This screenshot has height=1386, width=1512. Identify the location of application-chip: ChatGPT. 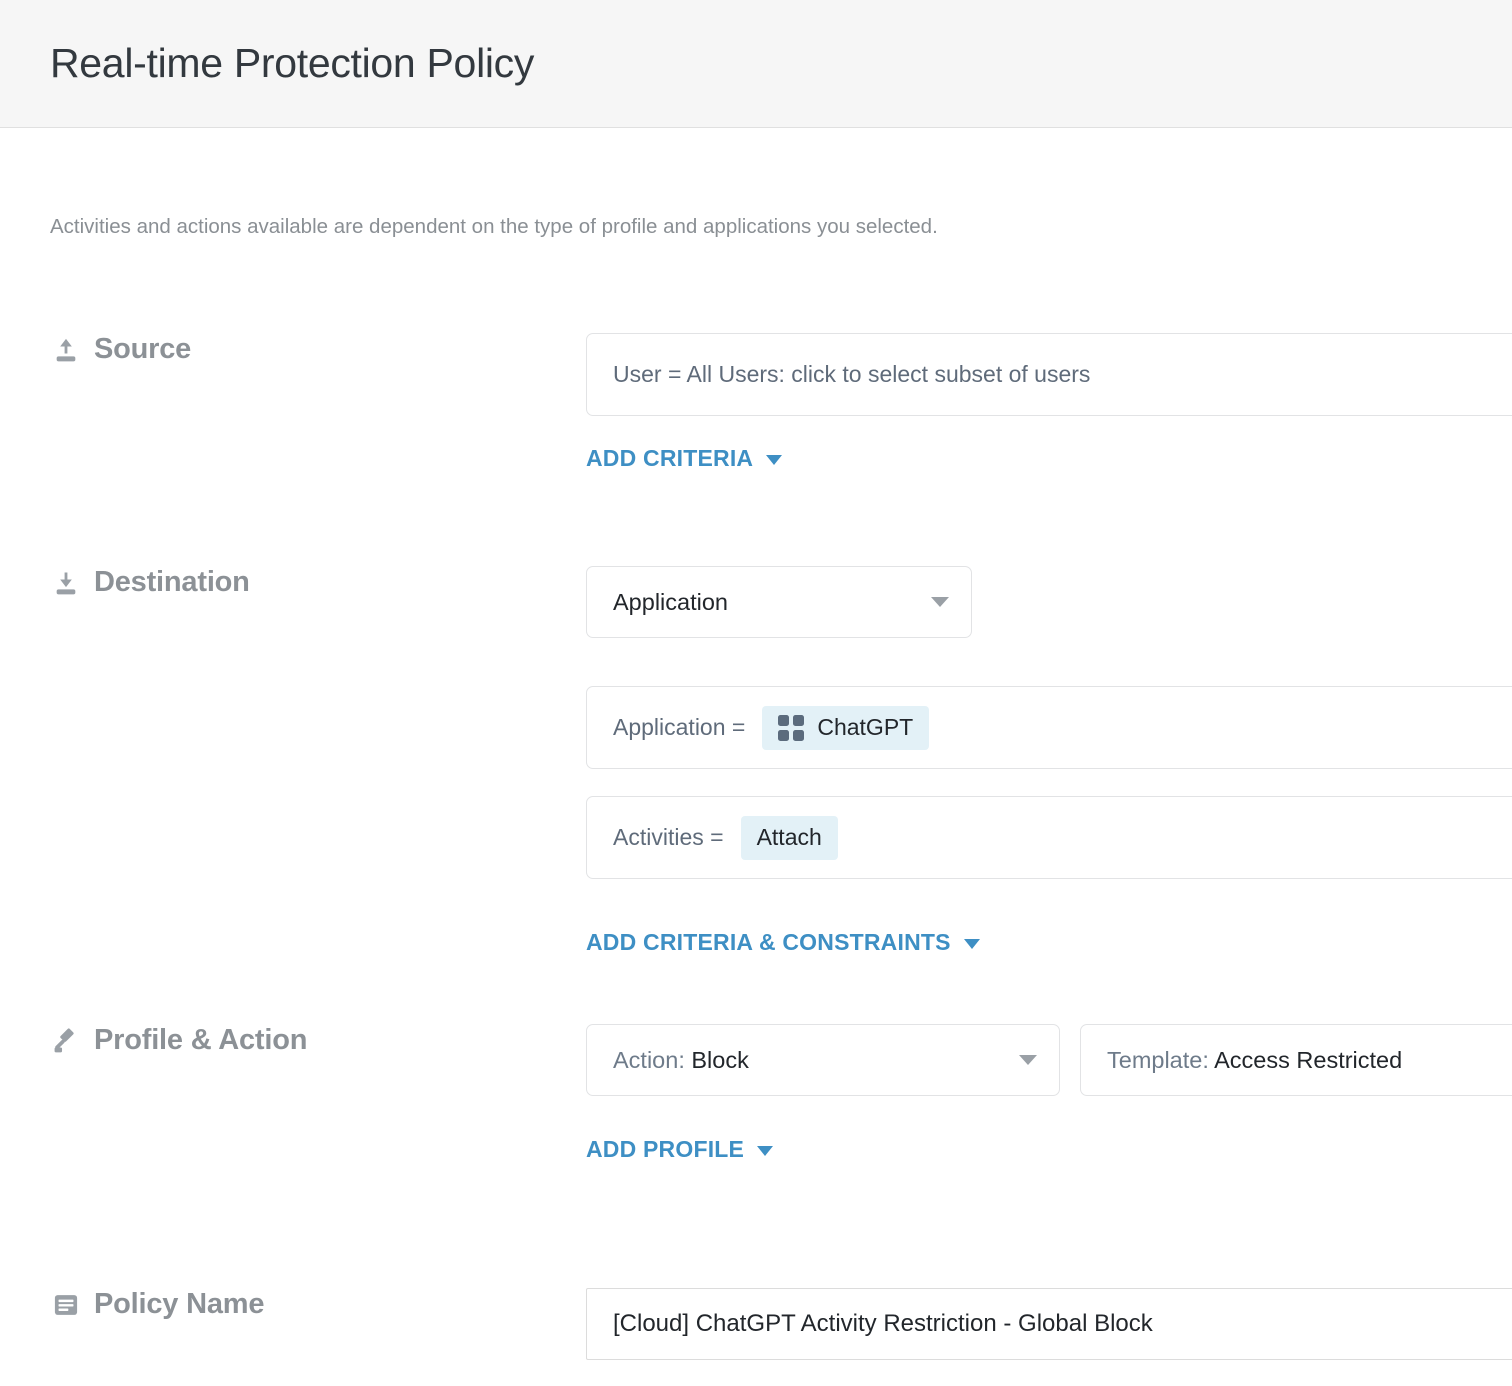
(846, 727).